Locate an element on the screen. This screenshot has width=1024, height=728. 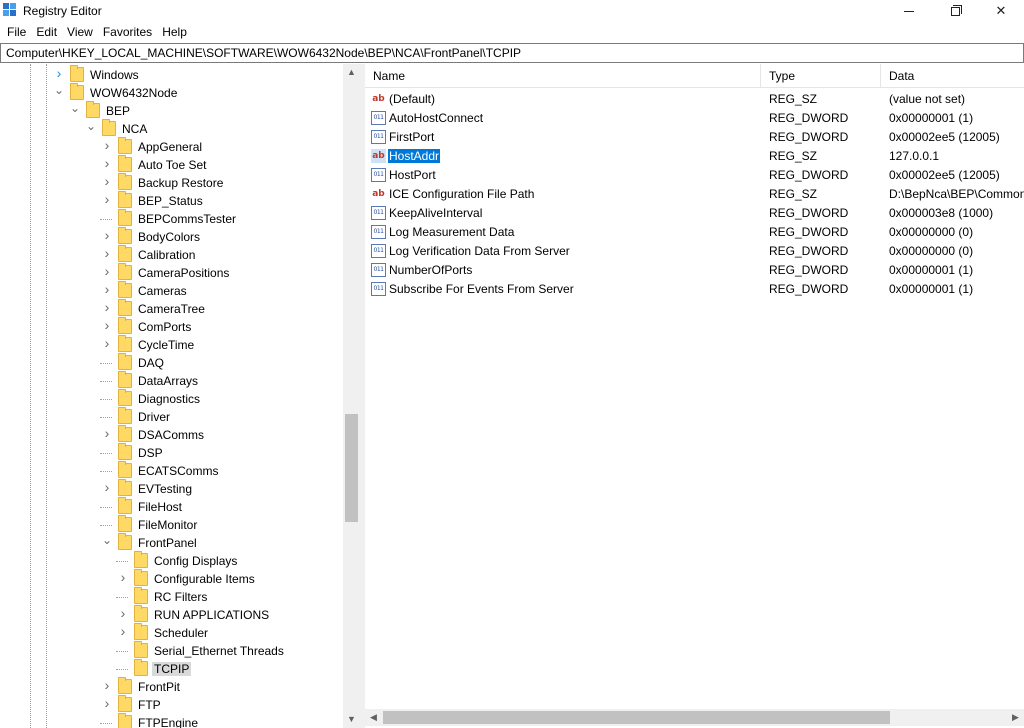
tree-item-tcpip: TCPIP is located at coordinates (171, 668).